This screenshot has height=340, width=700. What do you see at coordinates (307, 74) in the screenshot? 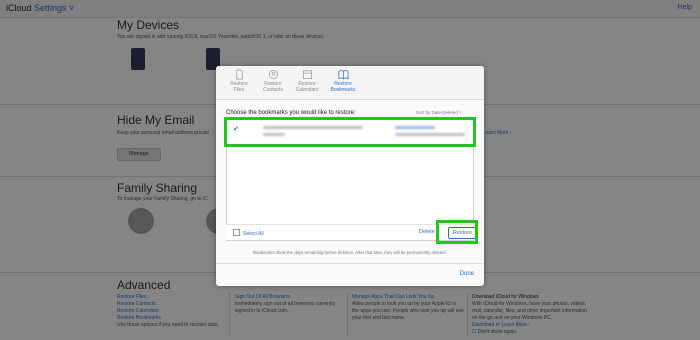
I see `calendar-icon` at bounding box center [307, 74].